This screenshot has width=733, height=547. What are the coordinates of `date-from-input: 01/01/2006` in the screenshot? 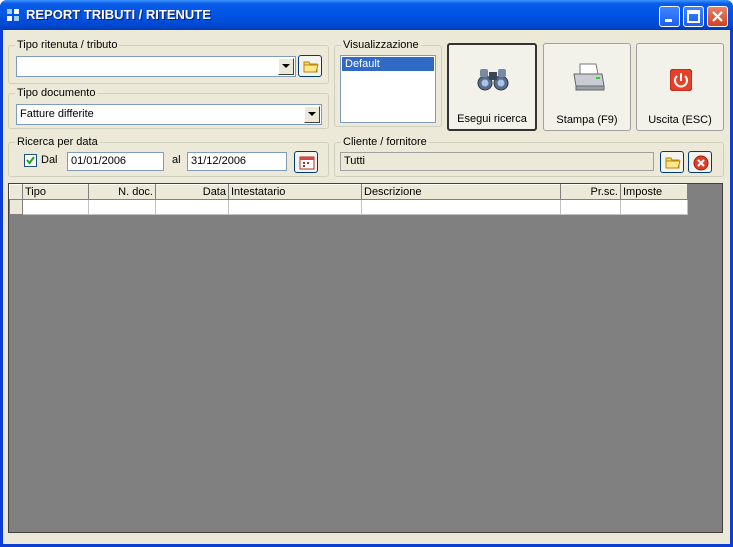 It's located at (115, 161).